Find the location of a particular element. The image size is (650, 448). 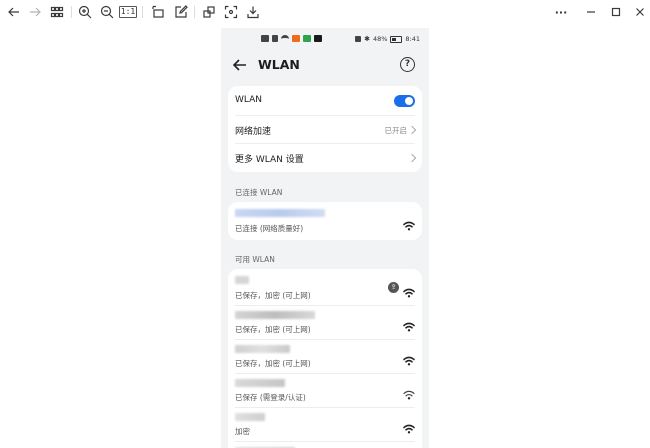

status-bar: ✱ 48% 8:41 is located at coordinates (325, 39).